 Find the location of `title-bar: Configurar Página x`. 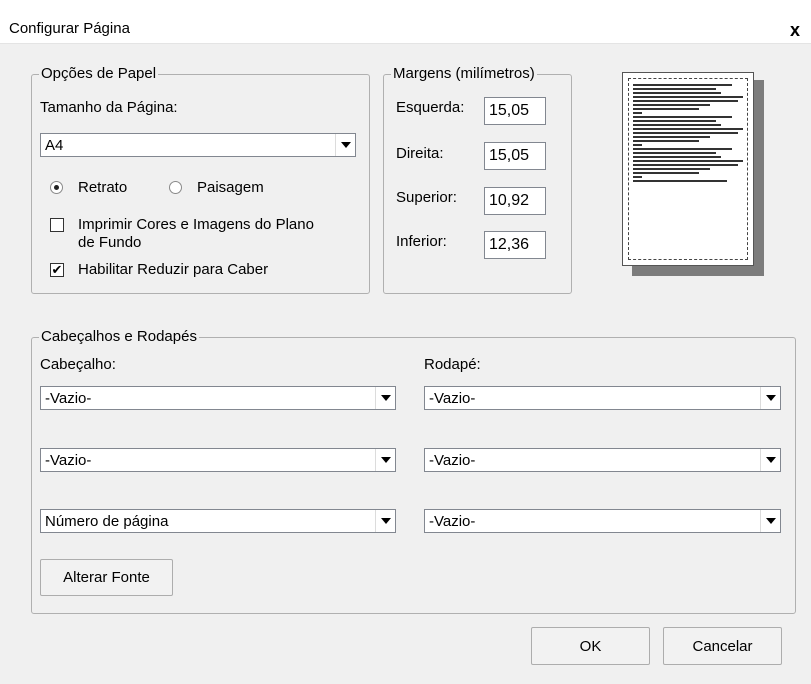

title-bar: Configurar Página x is located at coordinates (405, 22).